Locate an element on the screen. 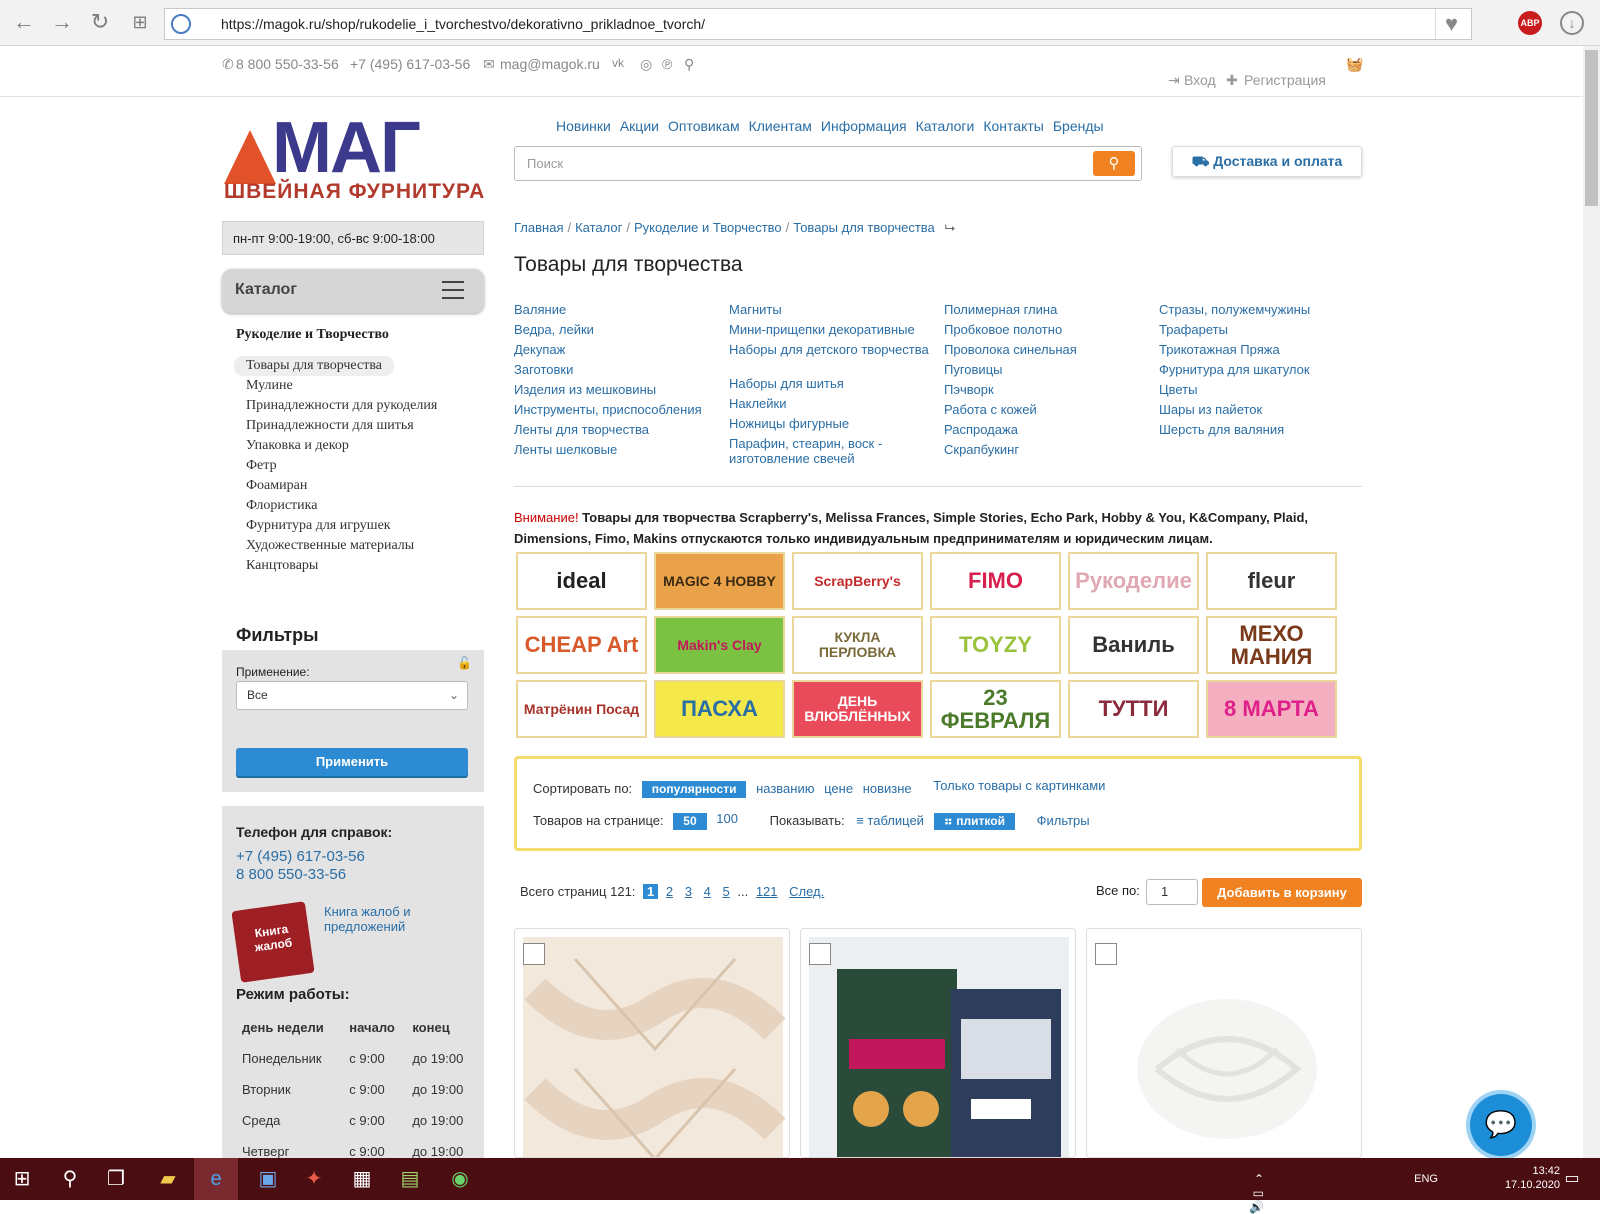 The image size is (1600, 1214). page-link: 4 is located at coordinates (707, 891).